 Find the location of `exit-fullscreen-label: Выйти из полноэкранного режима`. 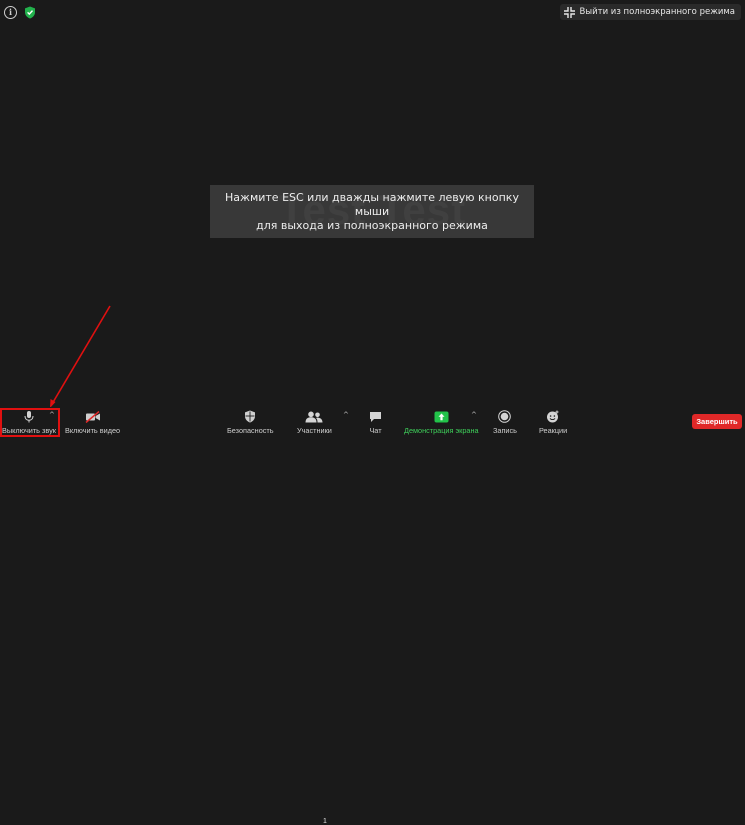

exit-fullscreen-label: Выйти из полноэкранного режима is located at coordinates (657, 12).